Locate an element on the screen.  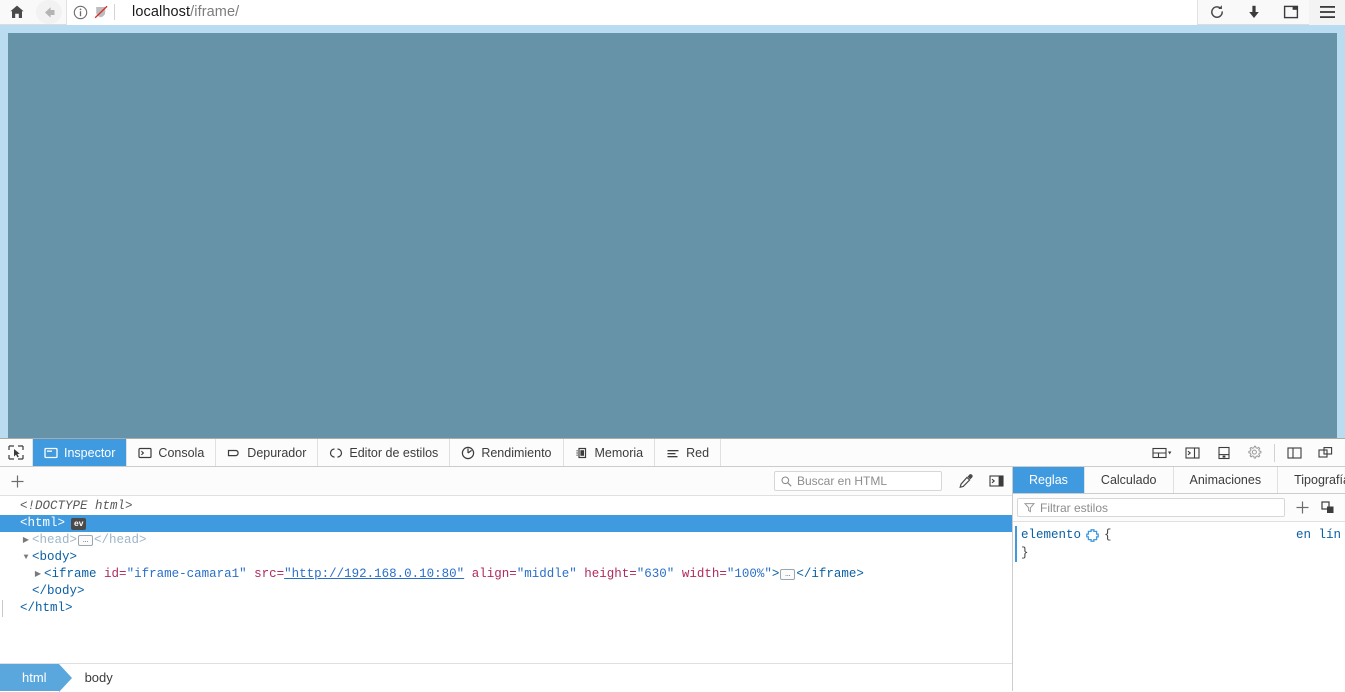
head-open-tag: <head> is located at coordinates (55, 540).